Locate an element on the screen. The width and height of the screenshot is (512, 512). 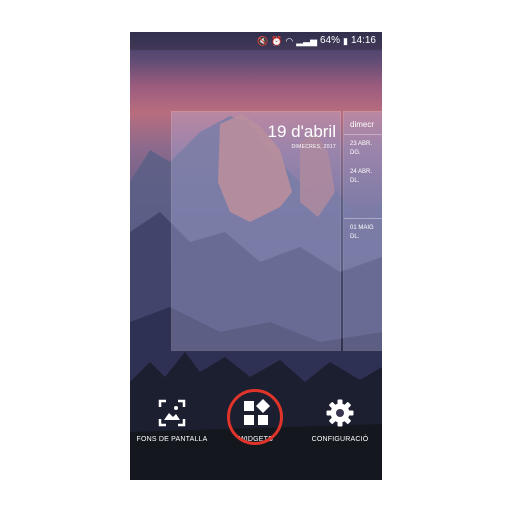
calendar-event: 01 MAIG DL. is located at coordinates (362, 233).